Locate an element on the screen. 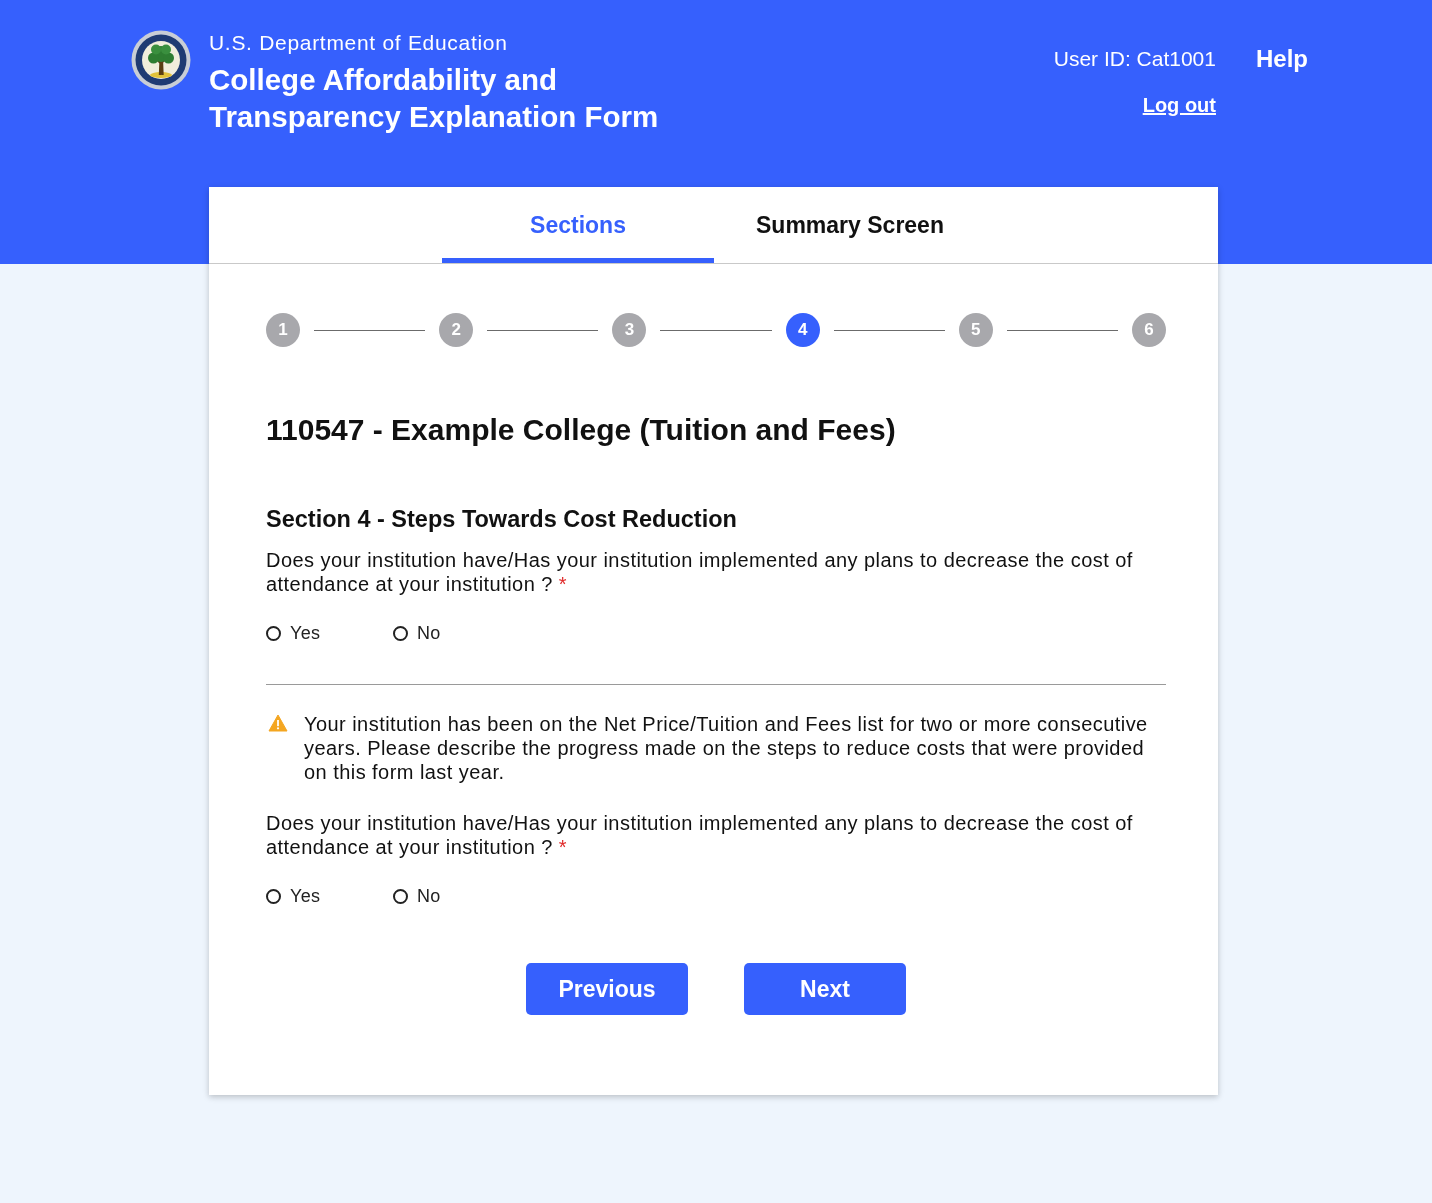 The height and width of the screenshot is (1203, 1432). form-title: 110547 - Example College (Tuition and Fees) is located at coordinates (581, 430).